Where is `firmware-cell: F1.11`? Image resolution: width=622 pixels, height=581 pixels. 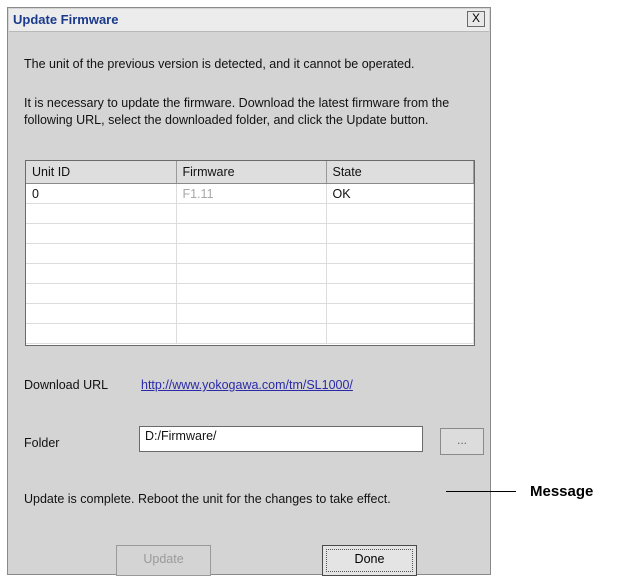
firmware-cell: F1.11 is located at coordinates (251, 193).